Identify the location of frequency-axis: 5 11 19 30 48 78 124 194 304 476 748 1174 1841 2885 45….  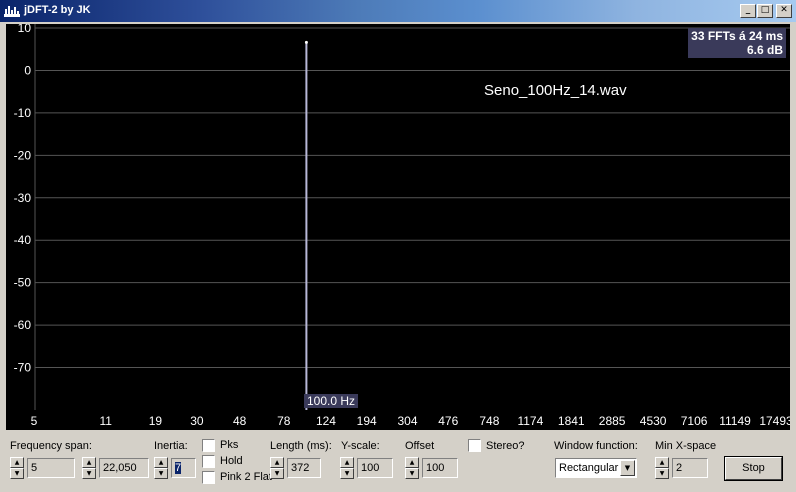
(398, 420).